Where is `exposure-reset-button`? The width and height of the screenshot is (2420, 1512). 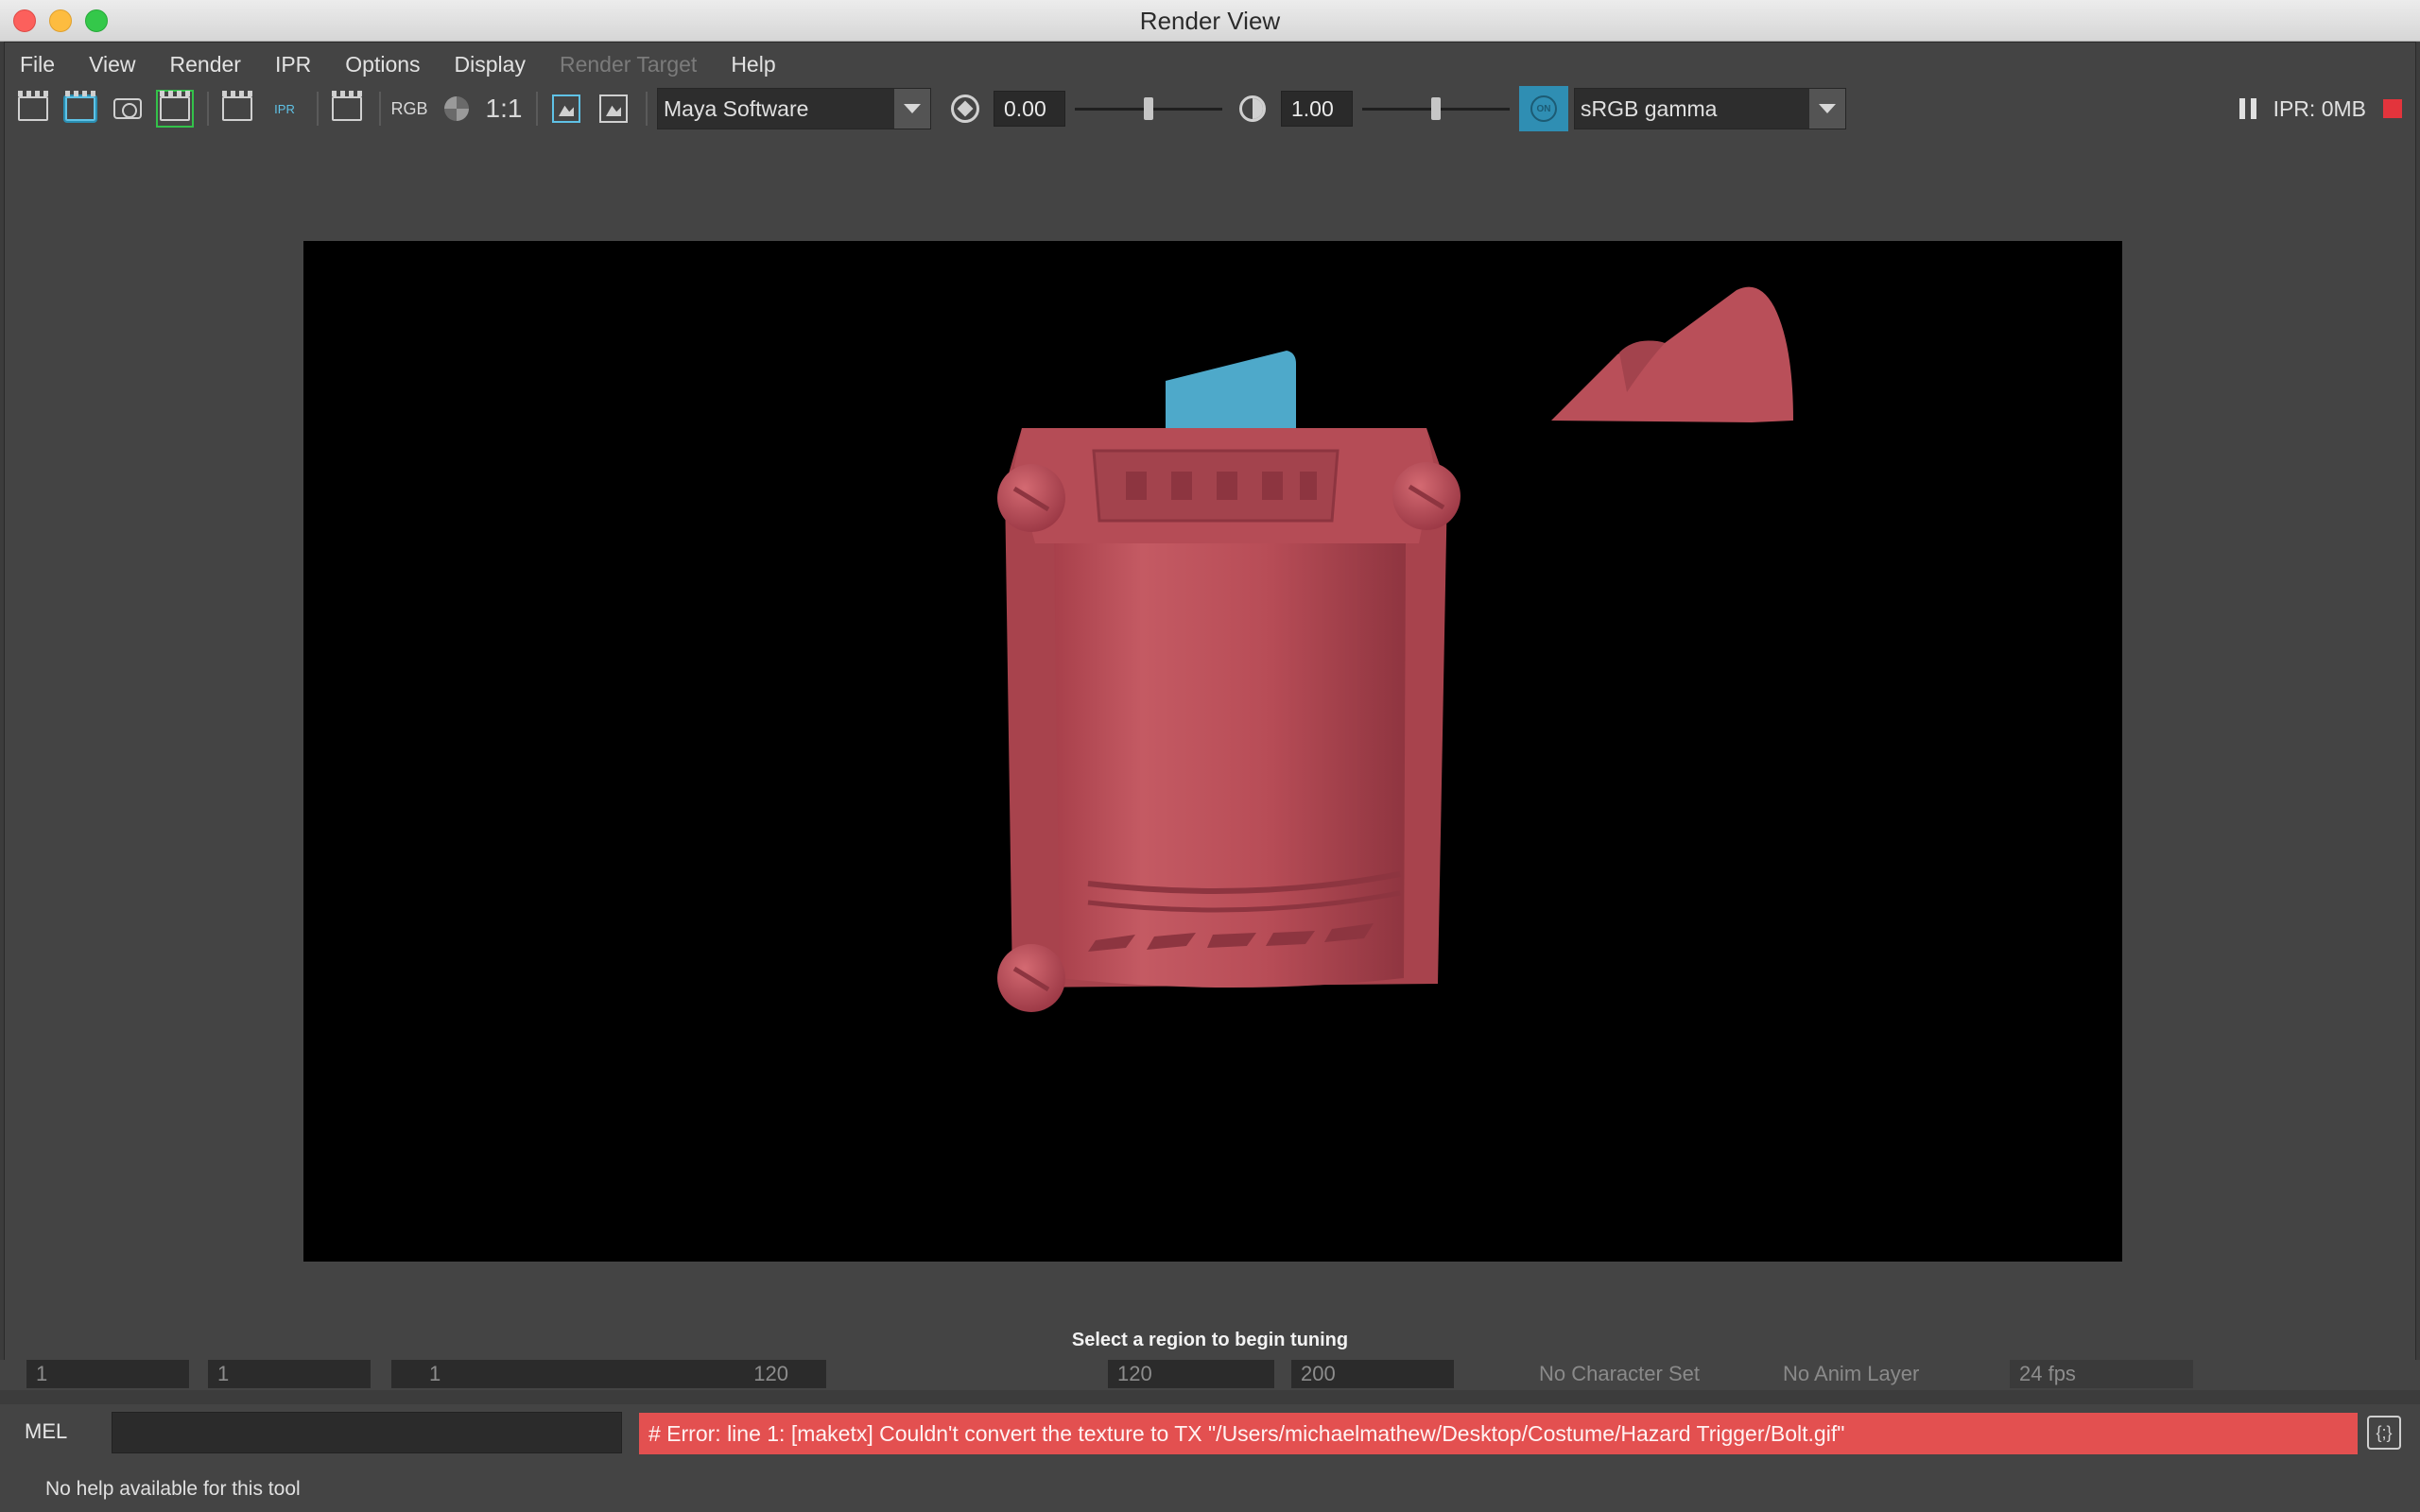
exposure-reset-button is located at coordinates (965, 109).